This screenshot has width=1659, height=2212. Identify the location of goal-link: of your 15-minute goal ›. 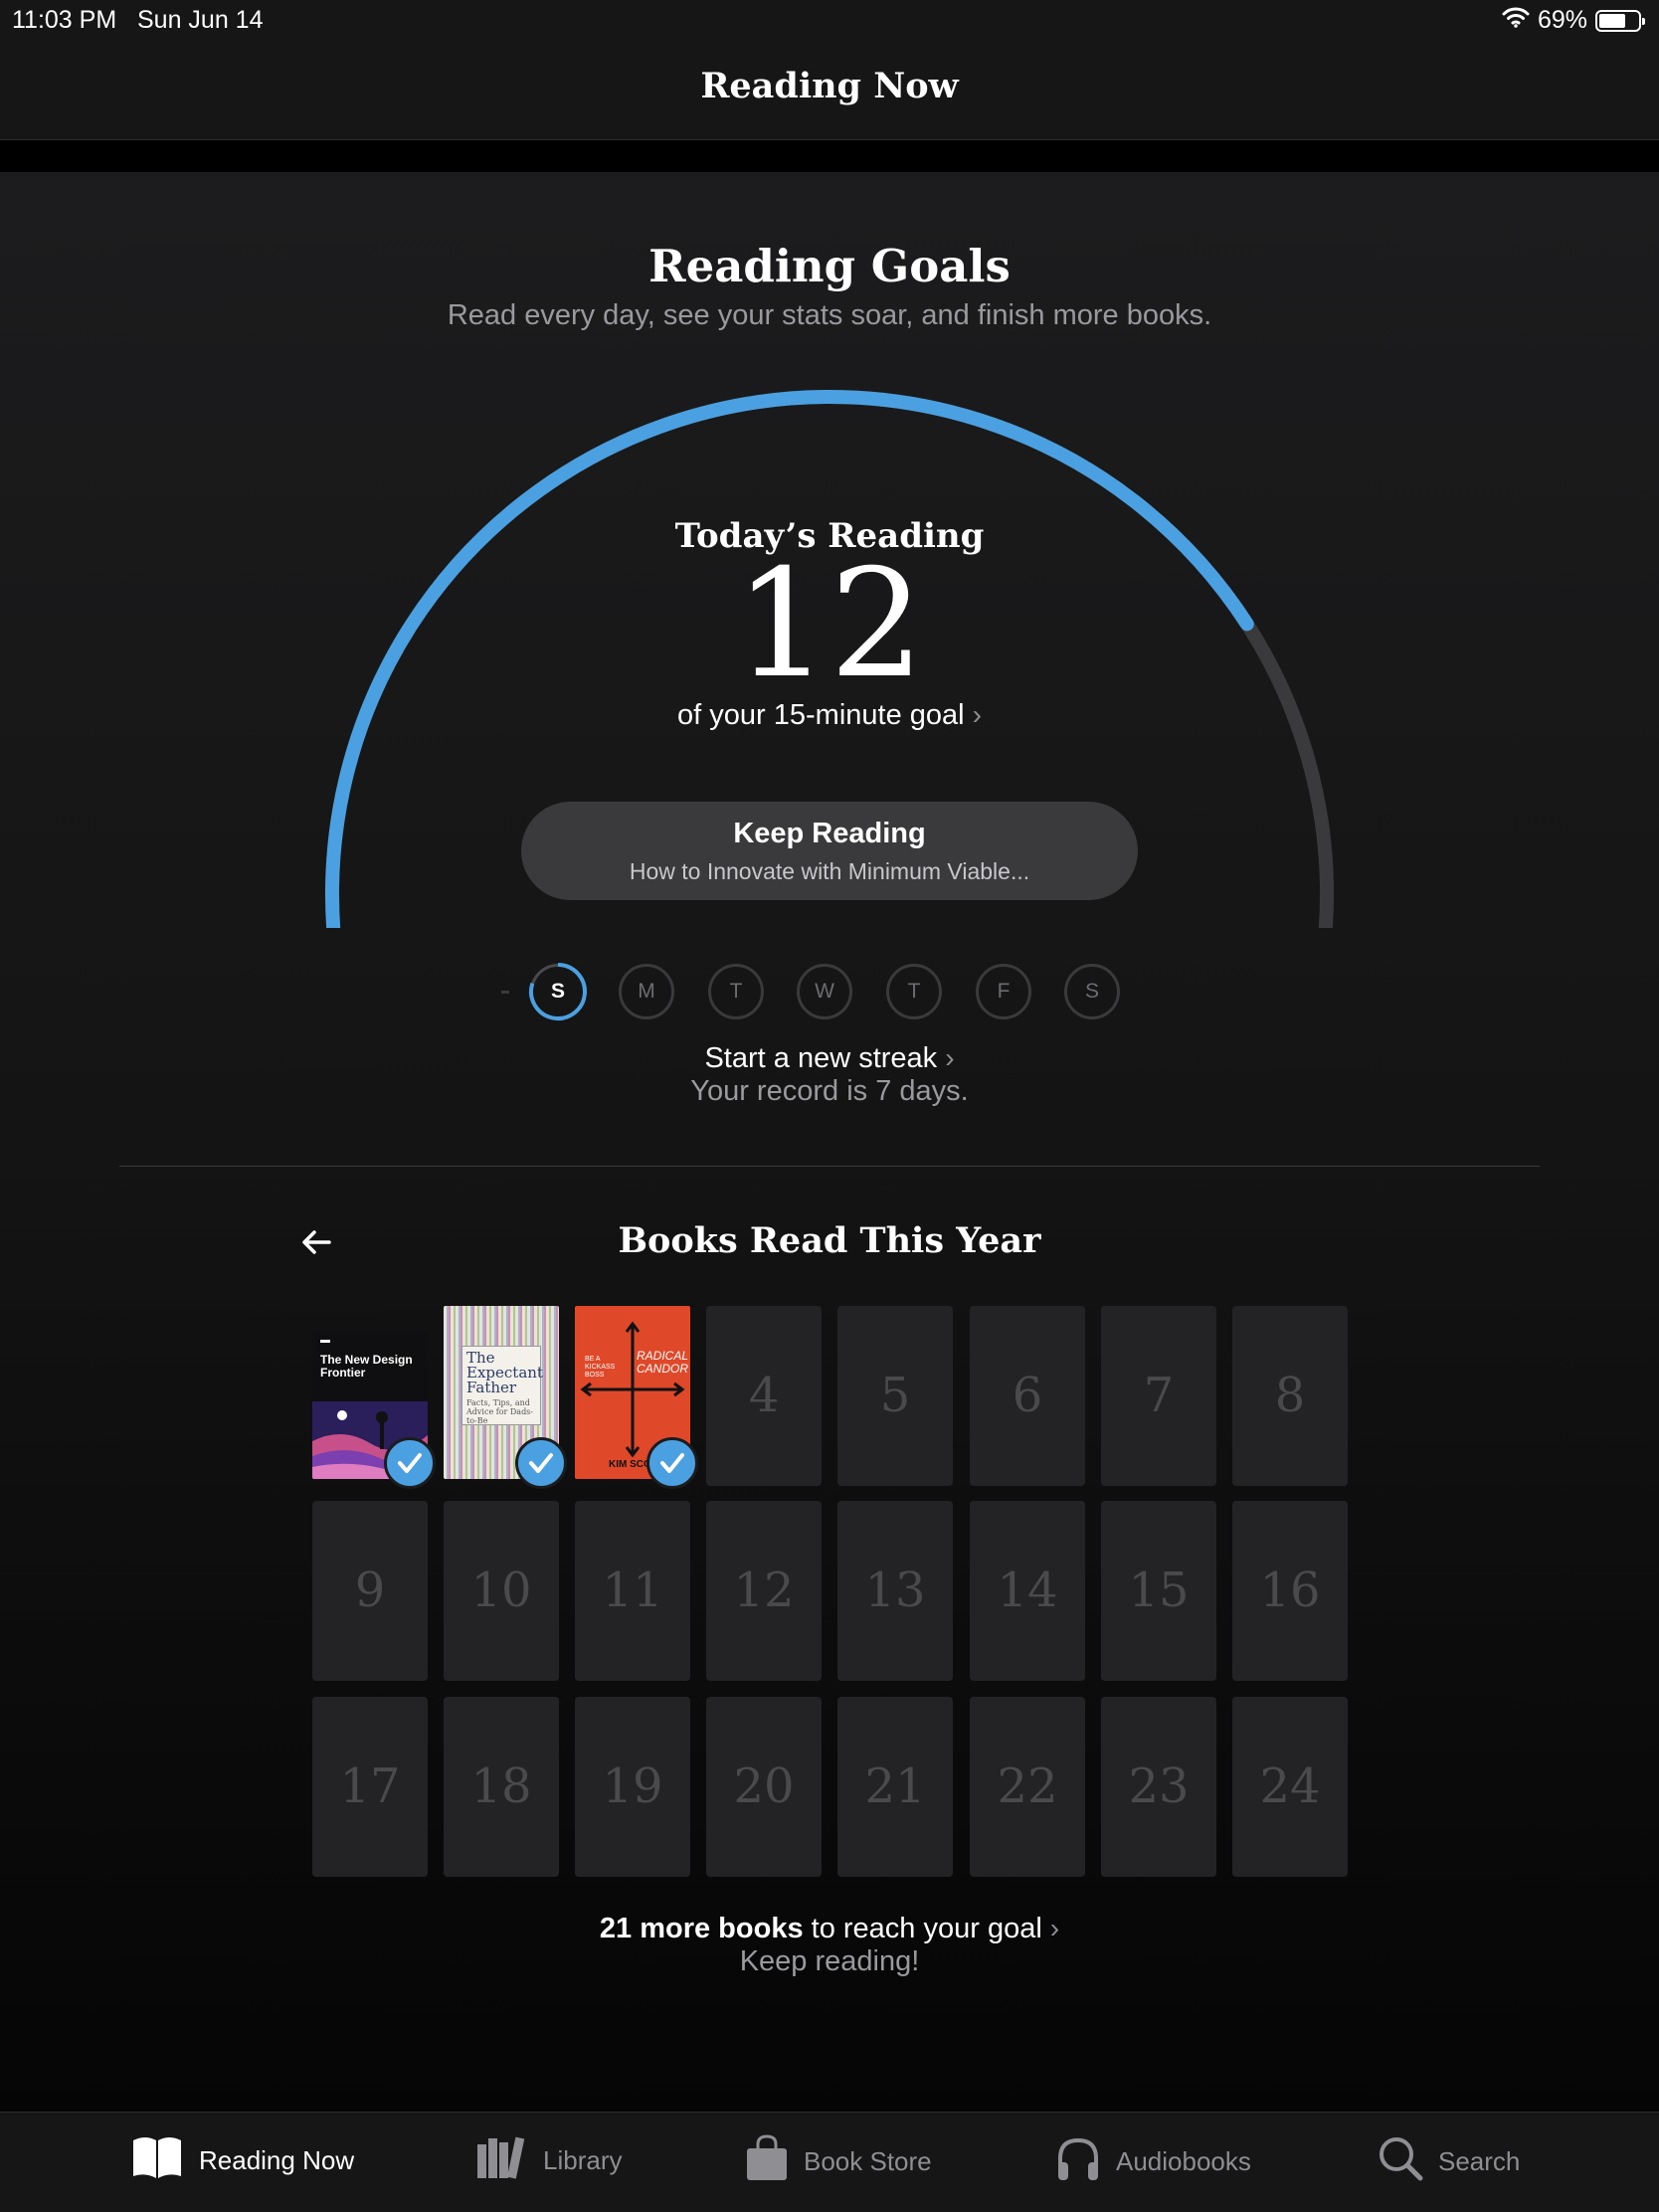
(829, 715).